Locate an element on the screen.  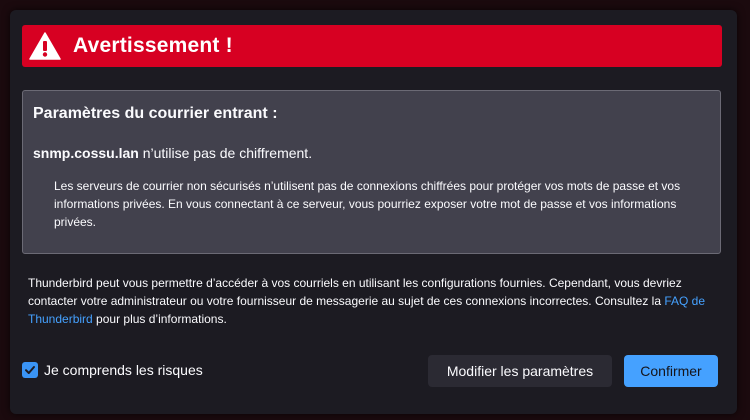
server-warning-message: n’utilise pas de chiffrement. is located at coordinates (225, 153).